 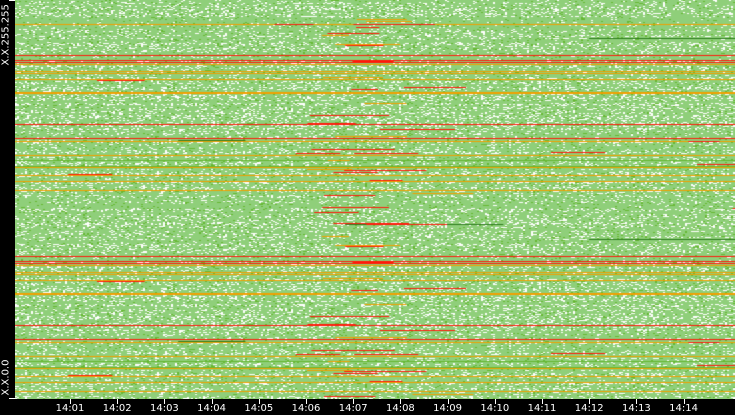 I want to click on x-tick-label: 14:04, so click(x=211, y=408).